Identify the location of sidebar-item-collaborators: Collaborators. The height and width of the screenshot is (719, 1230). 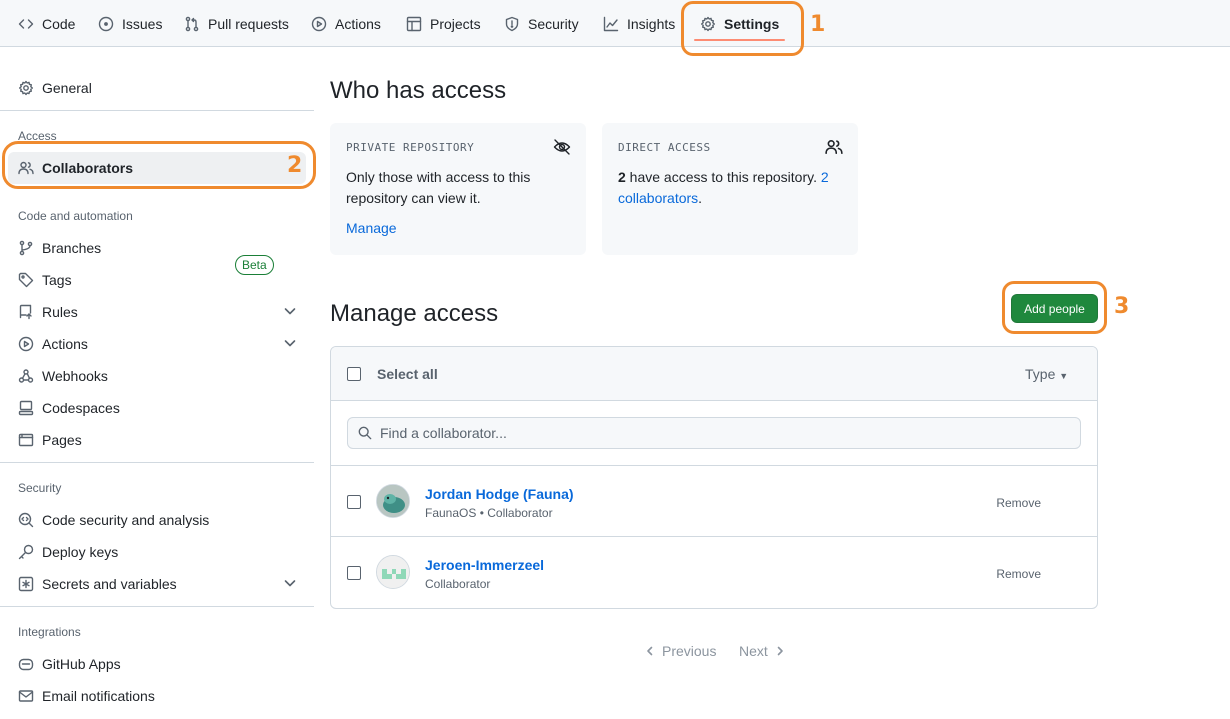
(157, 168).